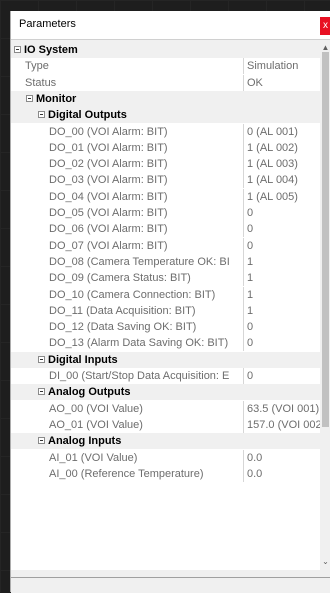 The image size is (330, 593). What do you see at coordinates (108, 196) in the screenshot?
I see `property-name: DO_04 (VOI Alarm: BIT)` at bounding box center [108, 196].